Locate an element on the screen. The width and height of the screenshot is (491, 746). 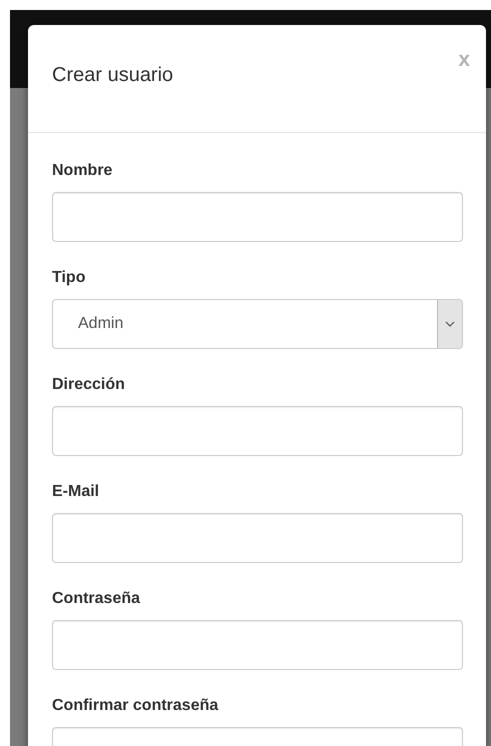
field-label: Nombre is located at coordinates (83, 171).